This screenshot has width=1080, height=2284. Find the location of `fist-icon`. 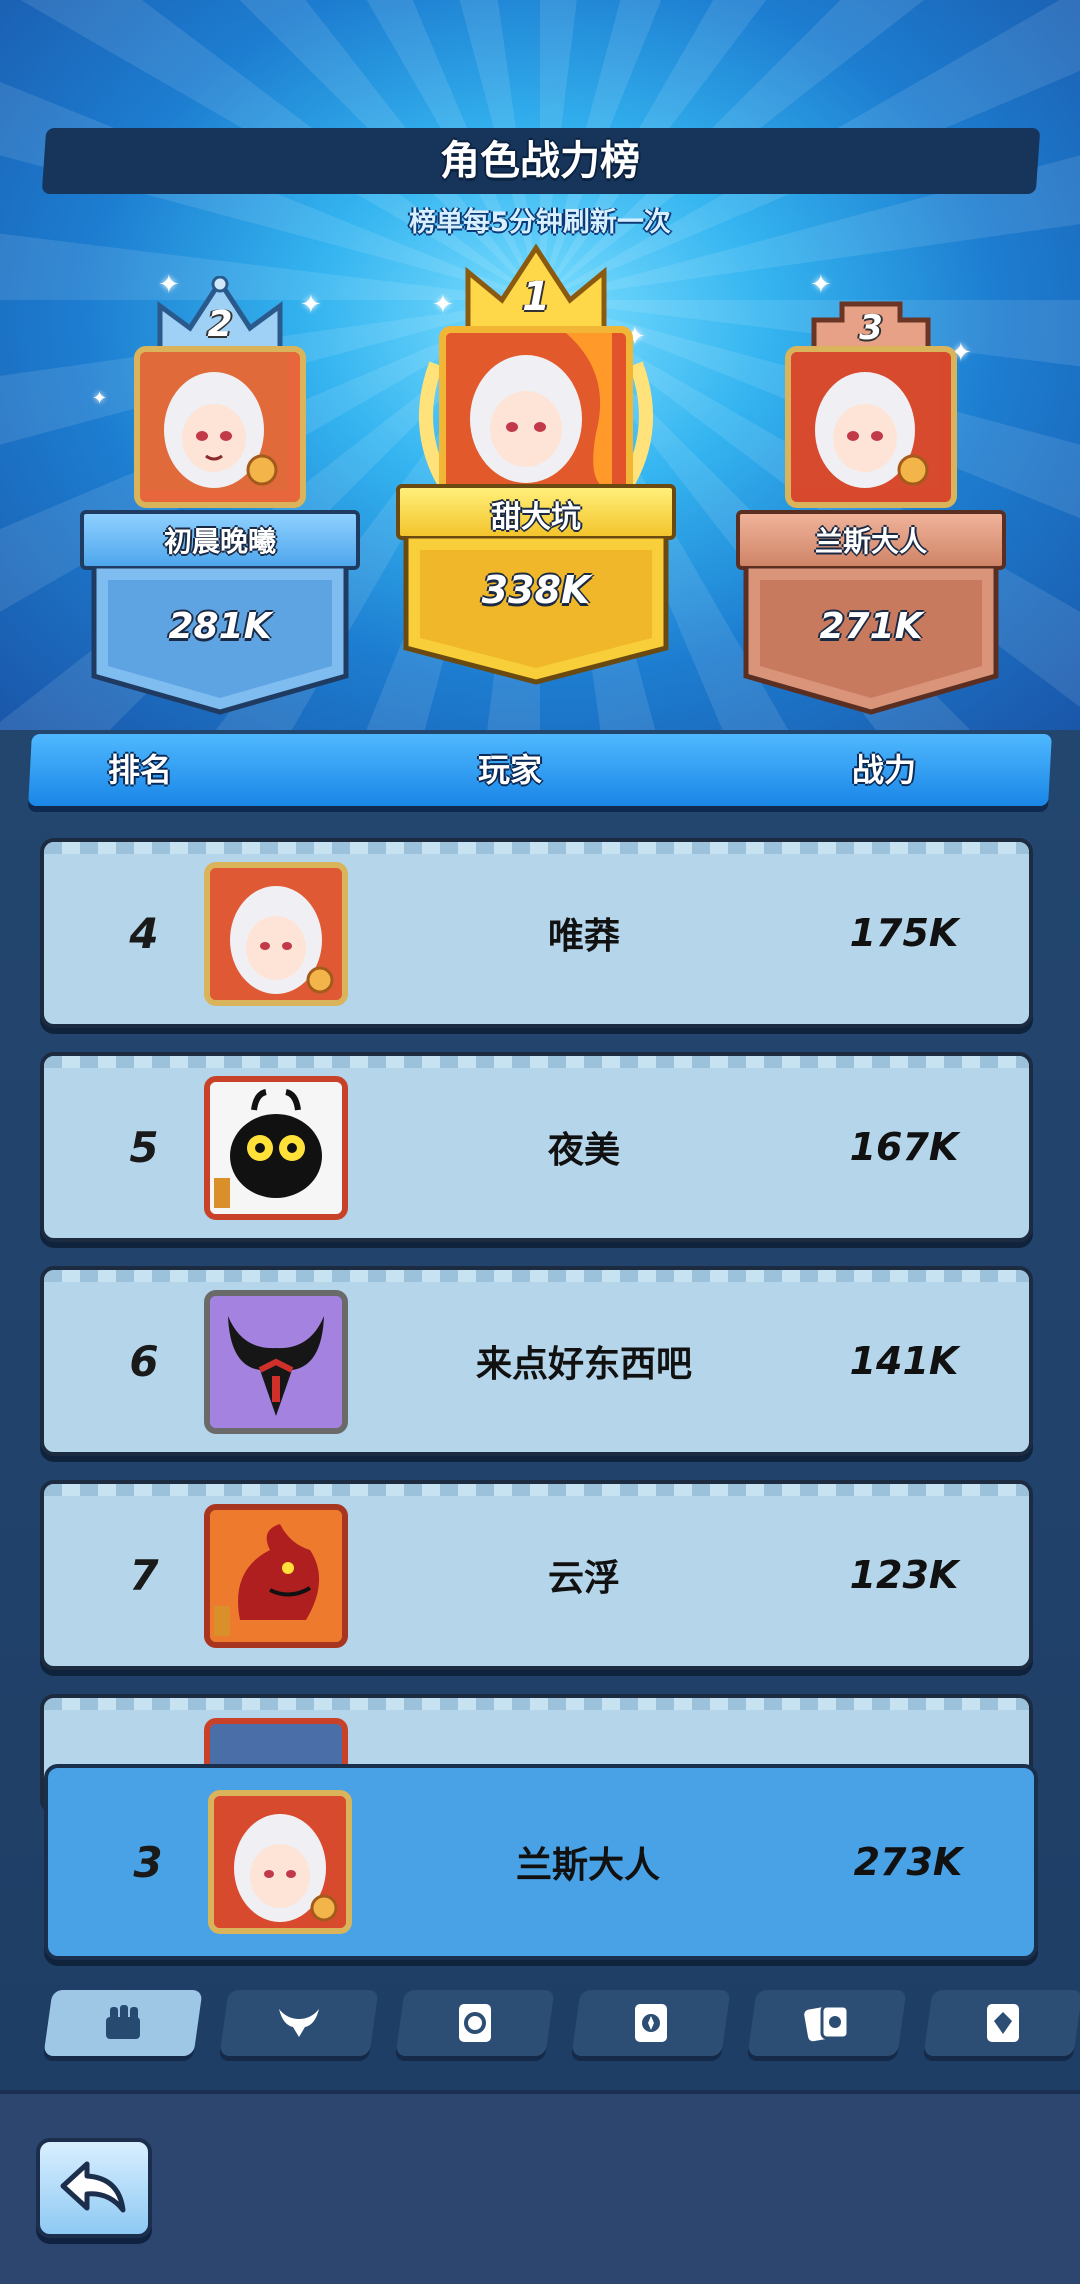

fist-icon is located at coordinates (123, 2022).